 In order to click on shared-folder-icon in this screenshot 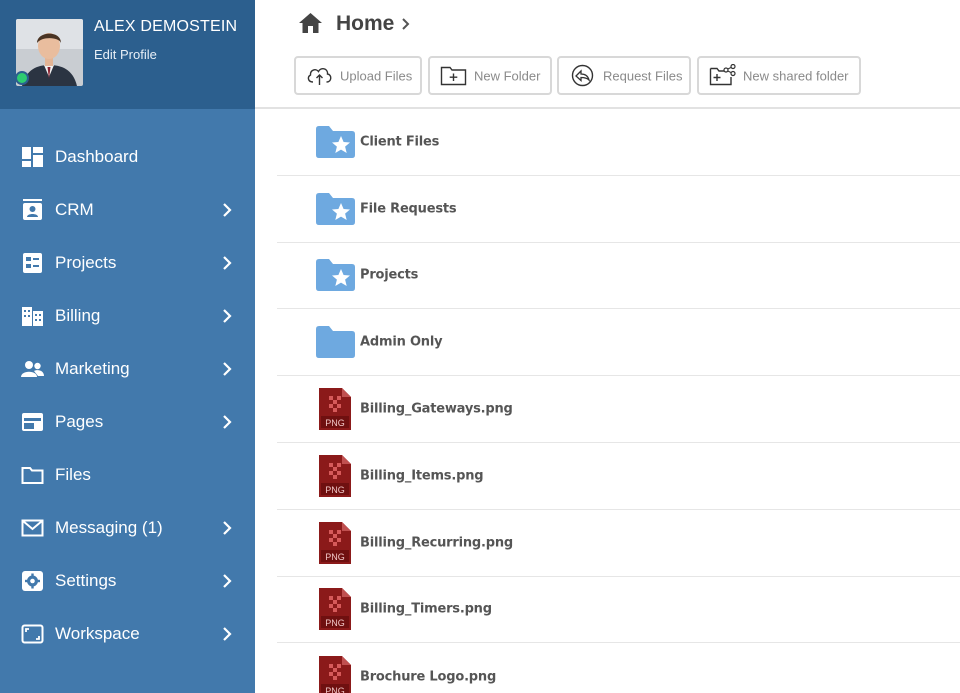, I will do `click(722, 75)`.